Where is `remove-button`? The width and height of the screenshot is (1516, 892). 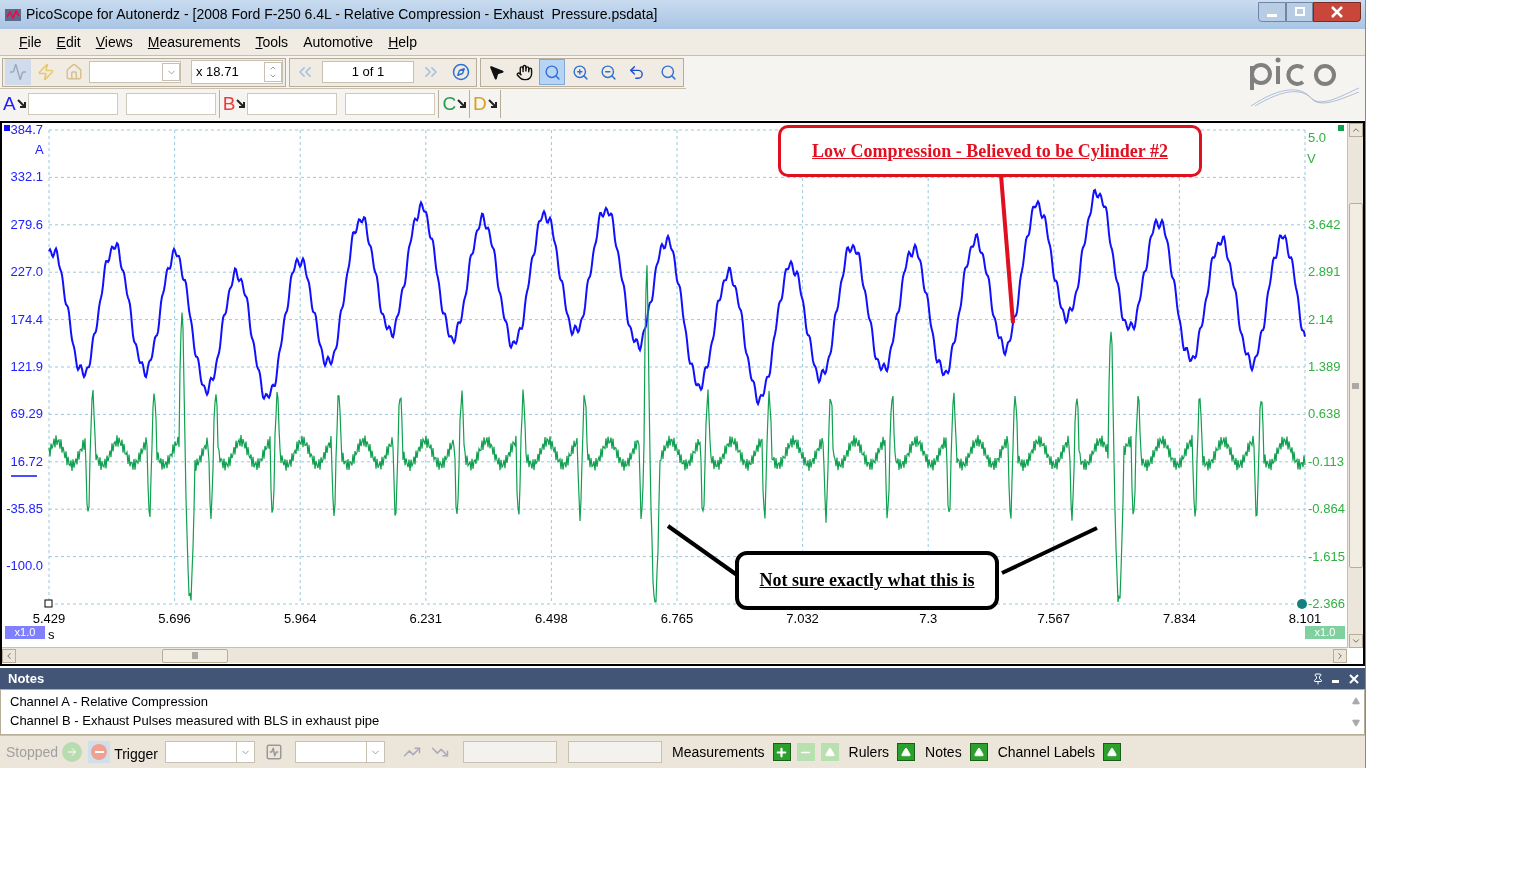
remove-button is located at coordinates (805, 752).